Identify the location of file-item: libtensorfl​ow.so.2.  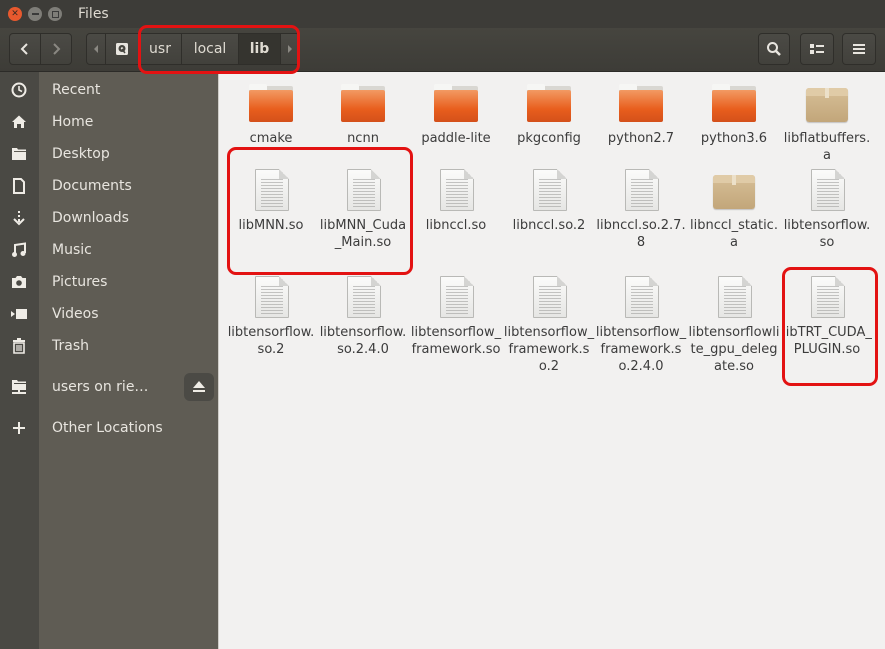
(271, 316).